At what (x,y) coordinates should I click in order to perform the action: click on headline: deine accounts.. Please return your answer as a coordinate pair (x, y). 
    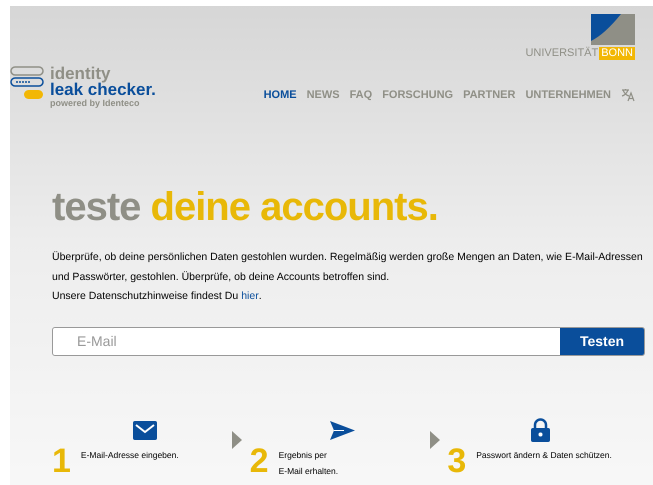
    Looking at the image, I should click on (294, 207).